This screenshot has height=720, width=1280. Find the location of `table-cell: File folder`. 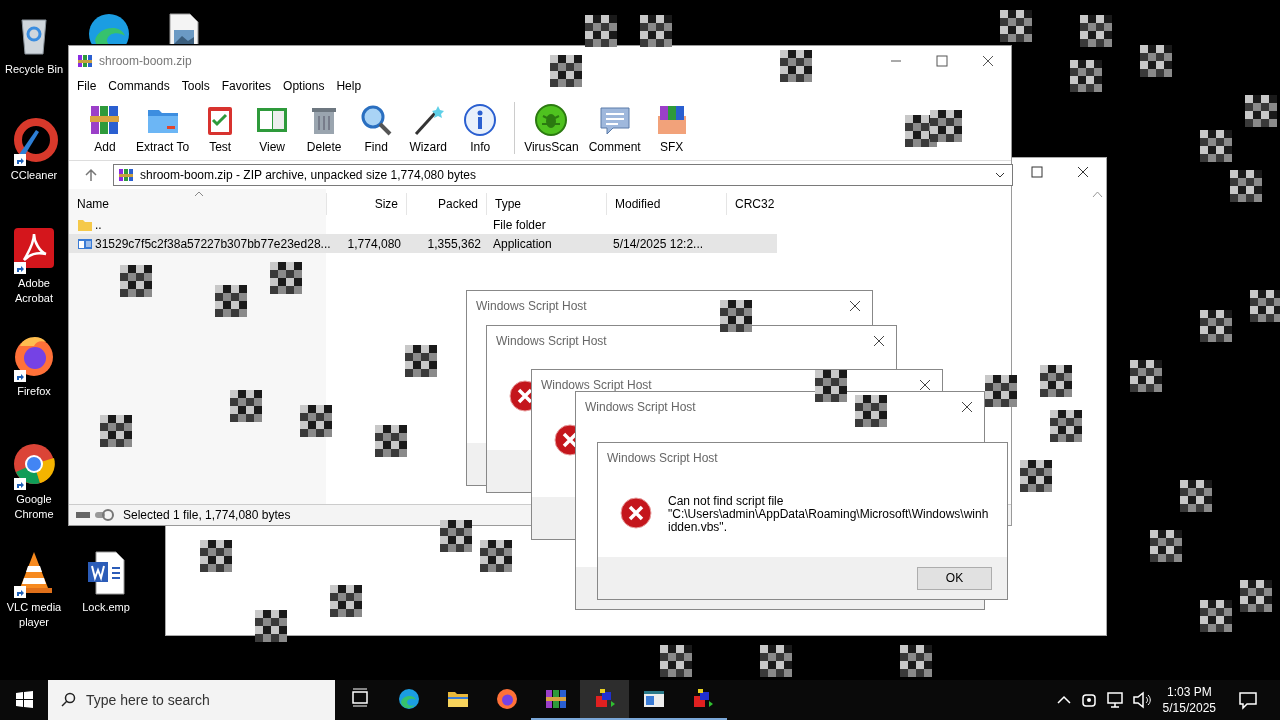

table-cell: File folder is located at coordinates (519, 224).